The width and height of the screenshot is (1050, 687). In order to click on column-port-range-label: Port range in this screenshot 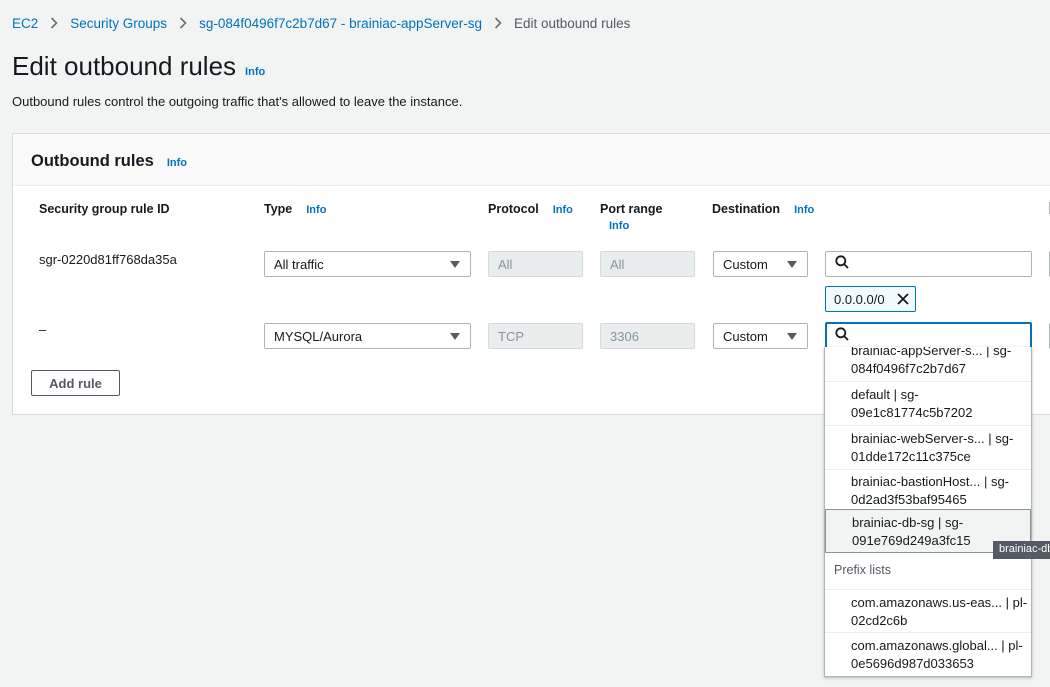, I will do `click(631, 209)`.